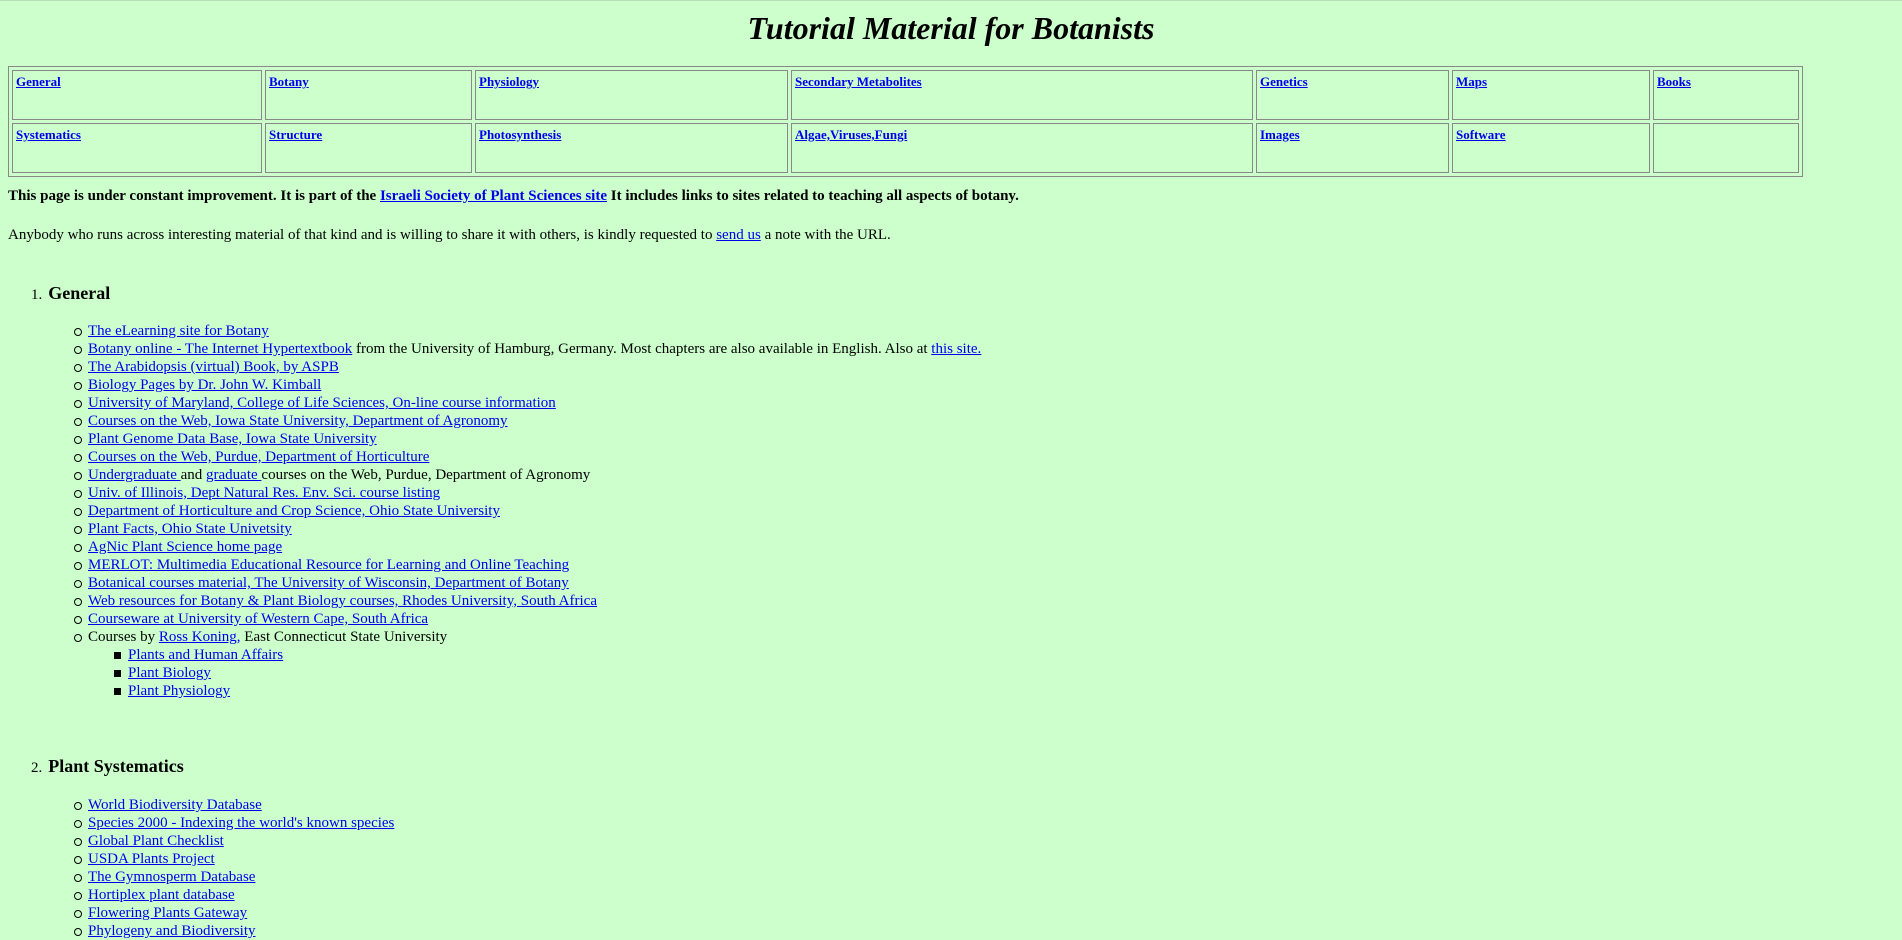  Describe the element at coordinates (175, 805) in the screenshot. I see `link-world-biodiversity: World Biodiversity Database` at that location.